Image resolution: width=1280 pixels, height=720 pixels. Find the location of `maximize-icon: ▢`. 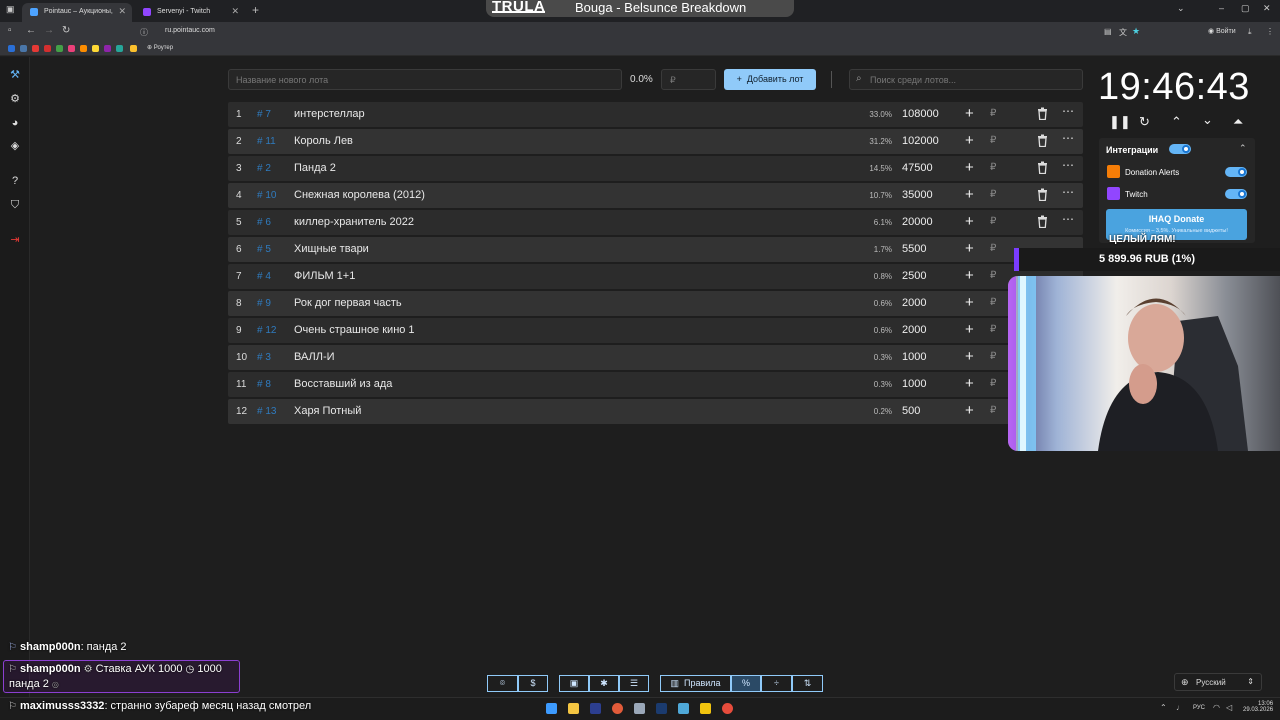

maximize-icon: ▢ is located at coordinates (1245, 8).